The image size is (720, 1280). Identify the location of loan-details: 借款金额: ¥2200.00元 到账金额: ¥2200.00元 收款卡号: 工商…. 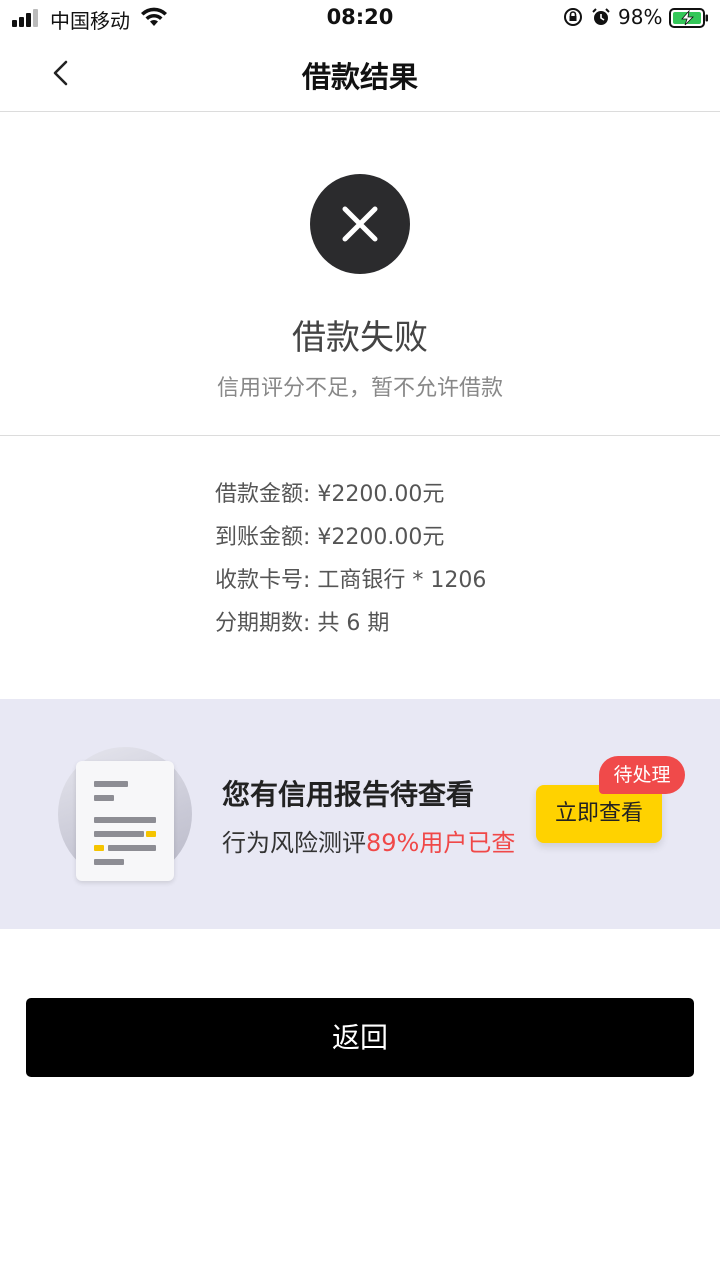
(350, 564).